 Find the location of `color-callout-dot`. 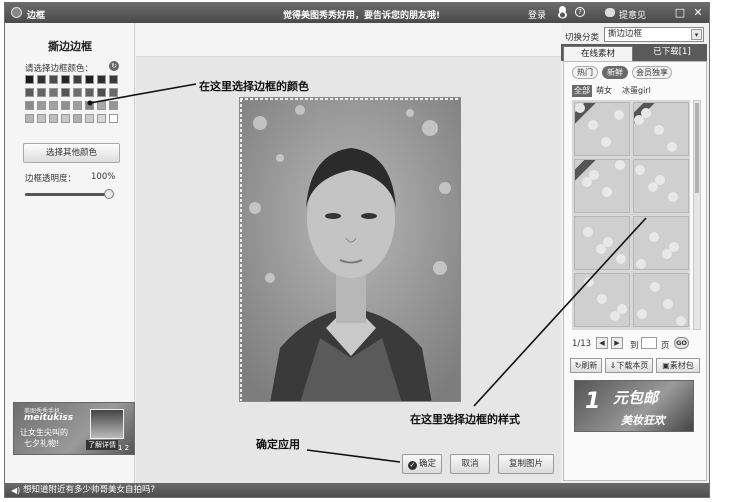

color-callout-dot is located at coordinates (90, 103).